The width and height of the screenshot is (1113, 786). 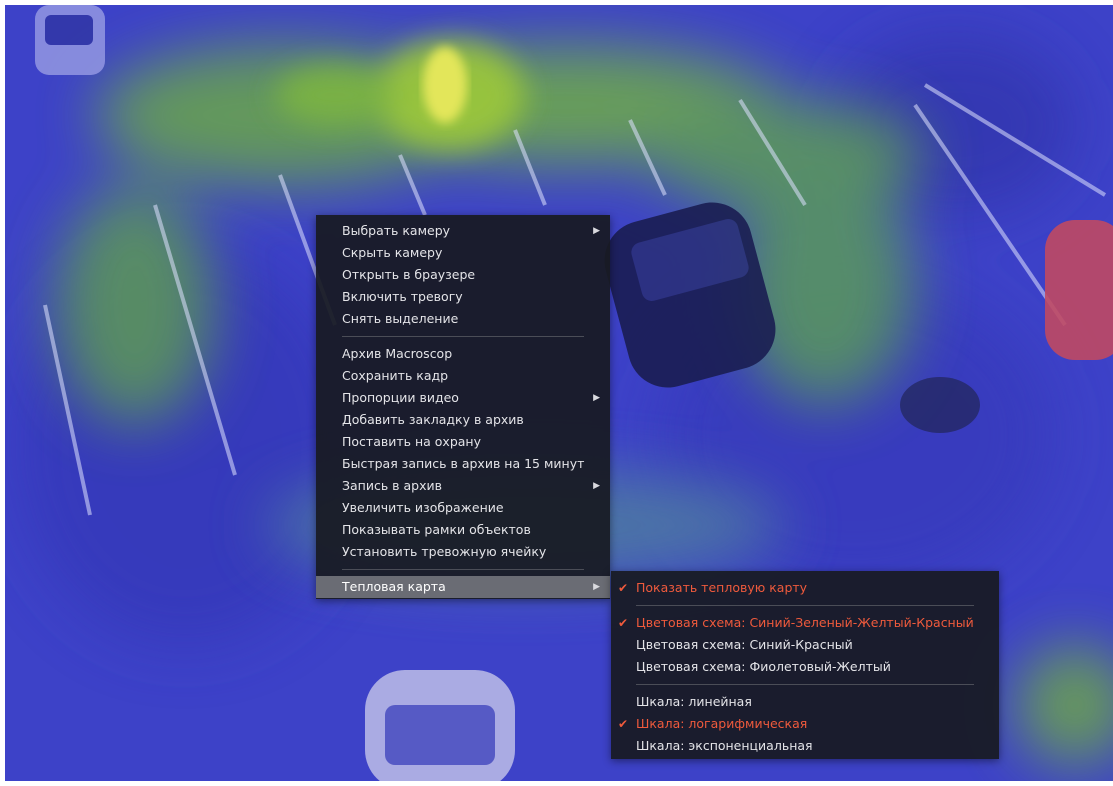 What do you see at coordinates (392, 485) in the screenshot?
I see `menu-item-label: Запись в архив` at bounding box center [392, 485].